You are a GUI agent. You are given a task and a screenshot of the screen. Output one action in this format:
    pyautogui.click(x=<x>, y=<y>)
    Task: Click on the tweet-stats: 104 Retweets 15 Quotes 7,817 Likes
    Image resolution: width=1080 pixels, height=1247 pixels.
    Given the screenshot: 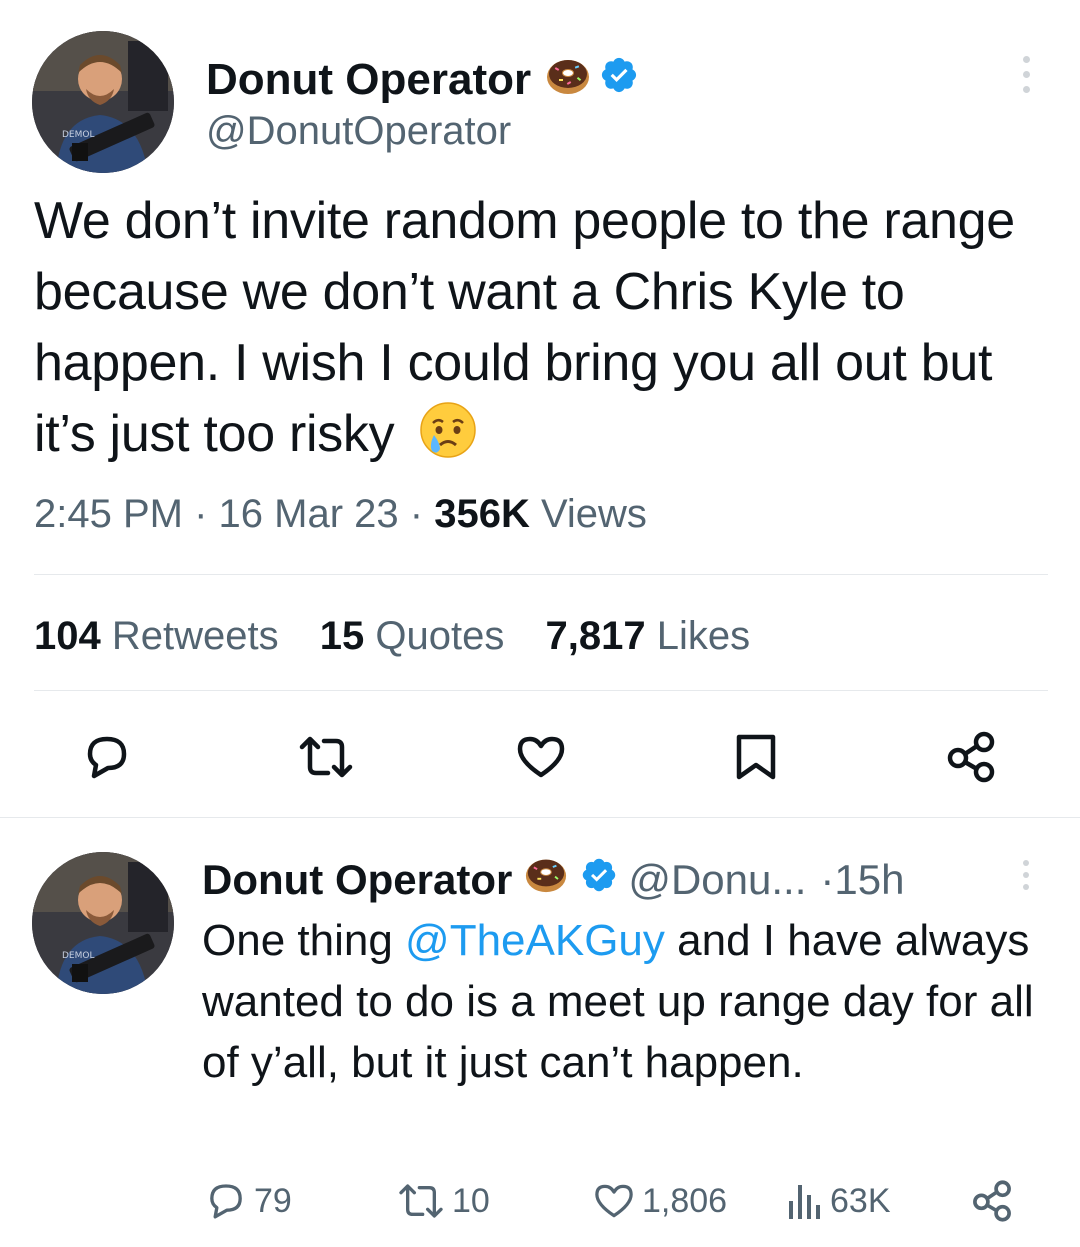 What is the action you would take?
    pyautogui.click(x=407, y=636)
    